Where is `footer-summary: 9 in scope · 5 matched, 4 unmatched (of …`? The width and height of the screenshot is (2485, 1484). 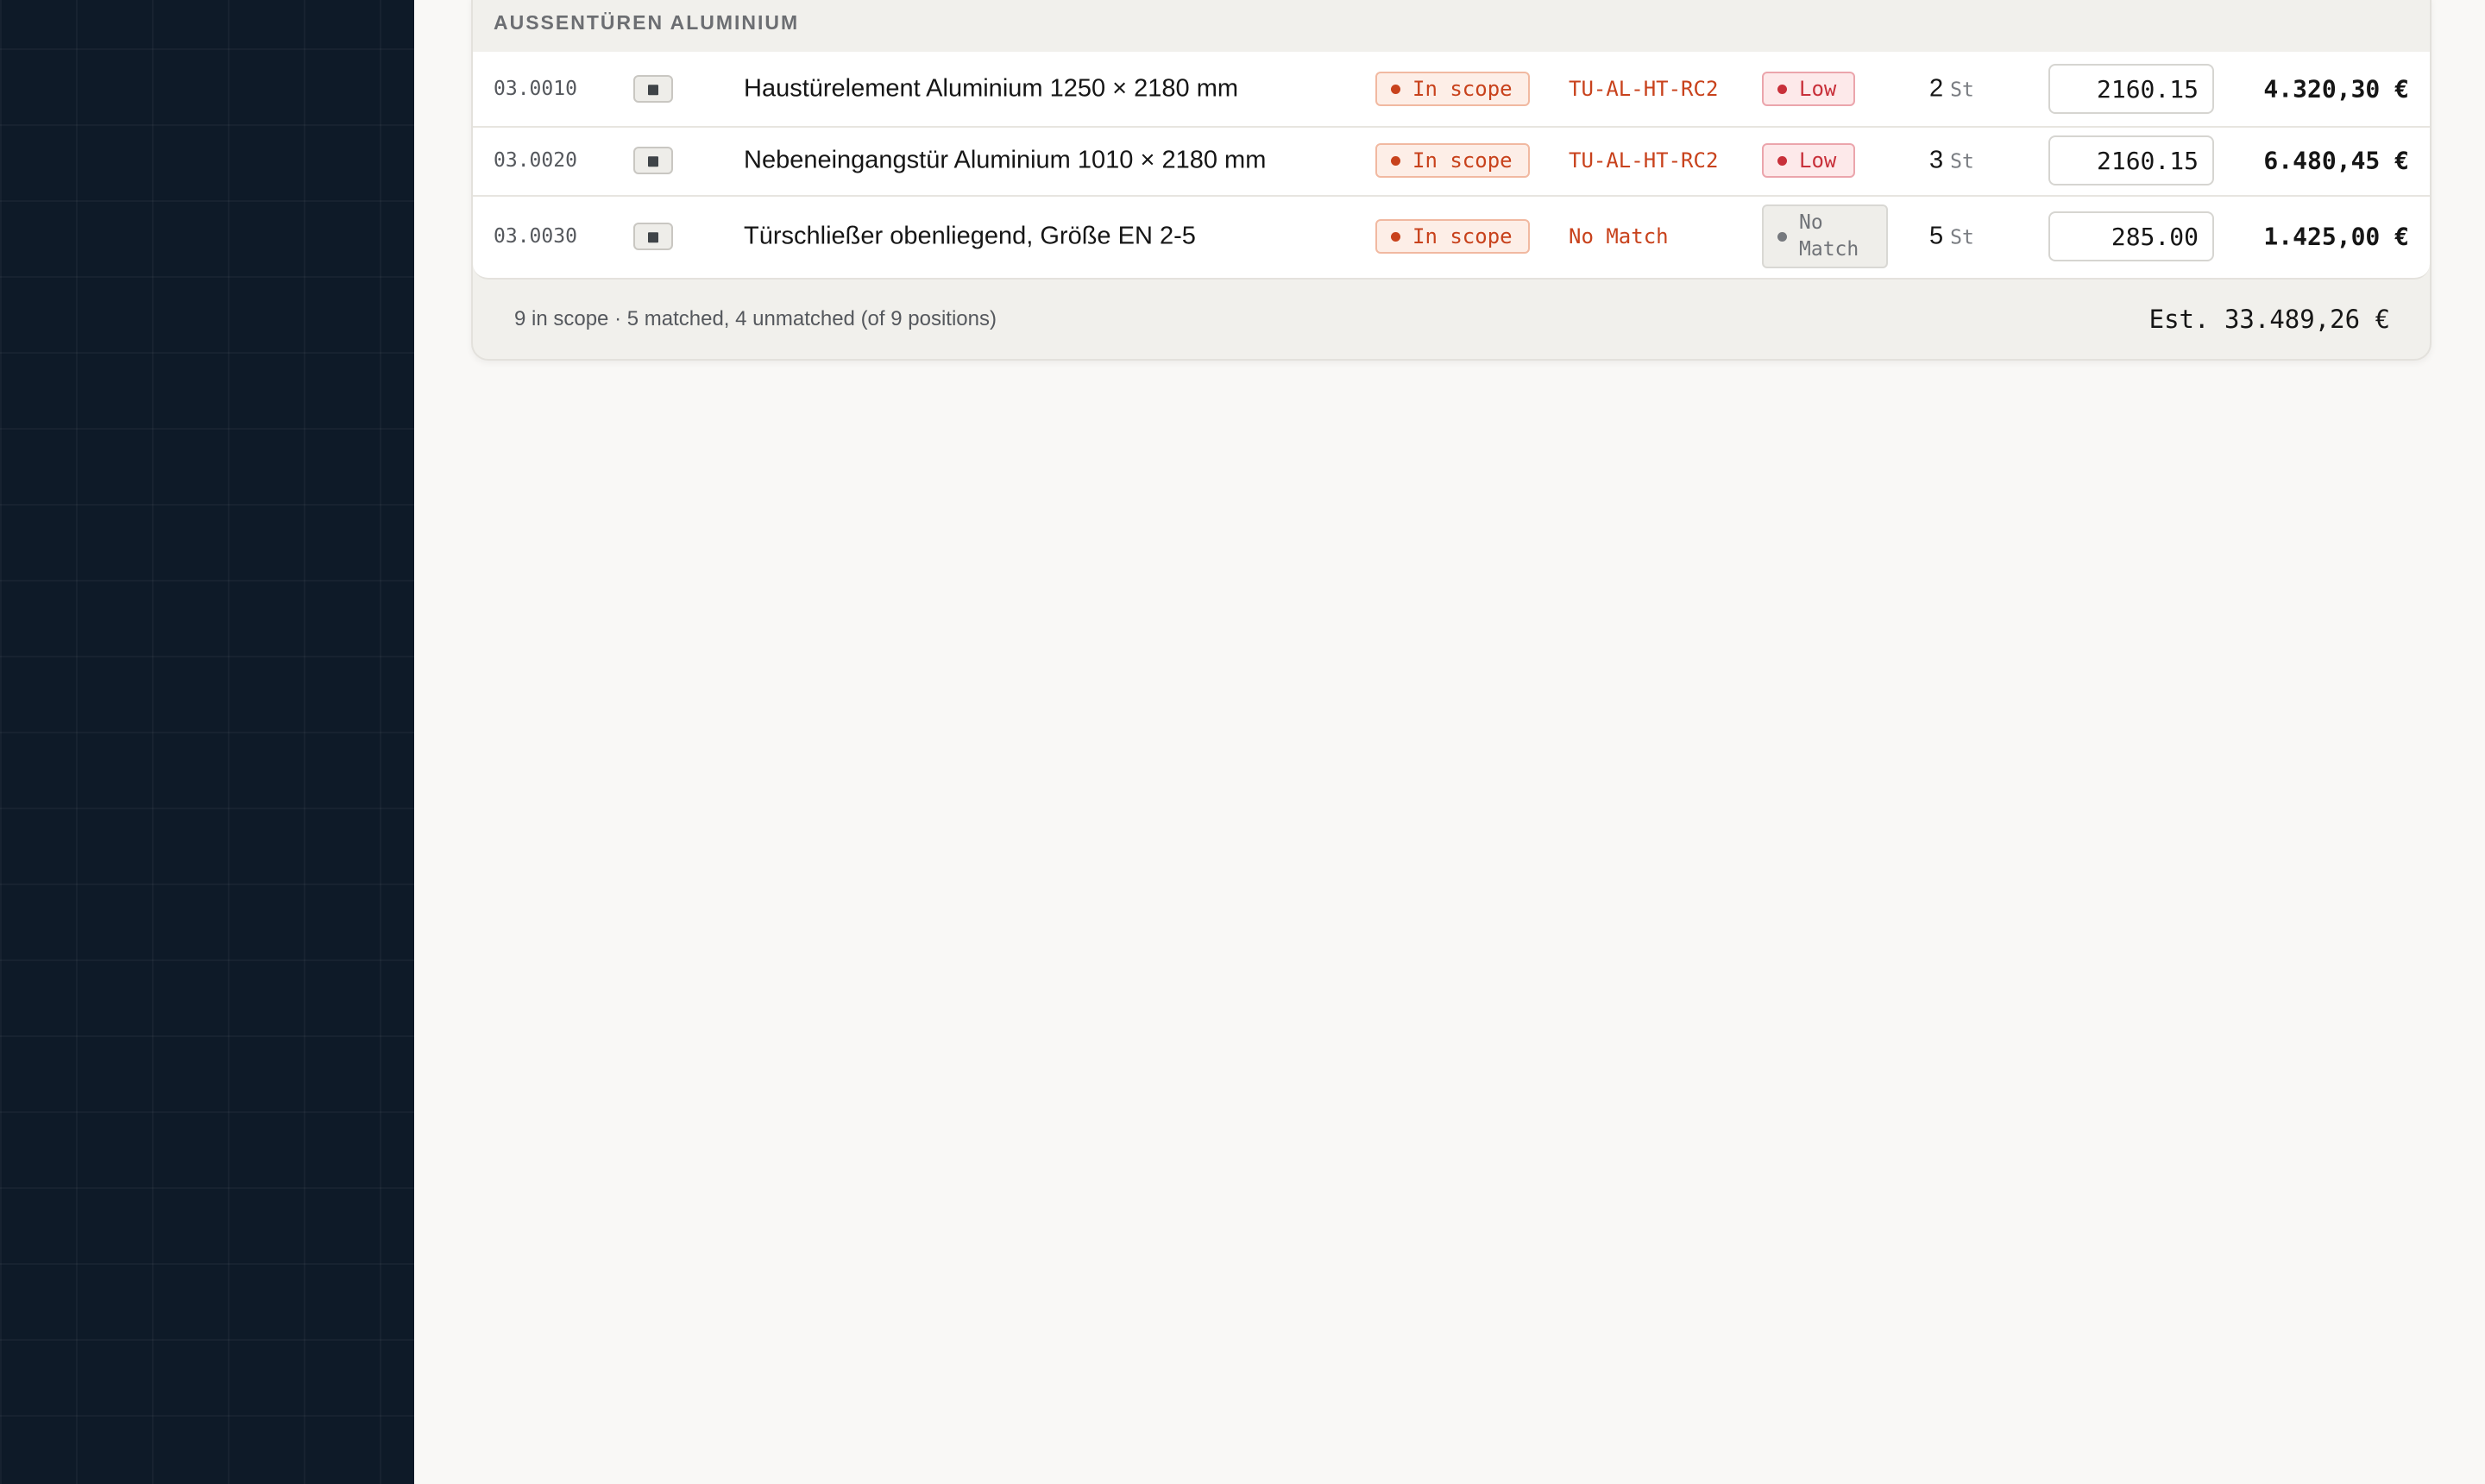 footer-summary: 9 in scope · 5 matched, 4 unmatched (of … is located at coordinates (755, 318).